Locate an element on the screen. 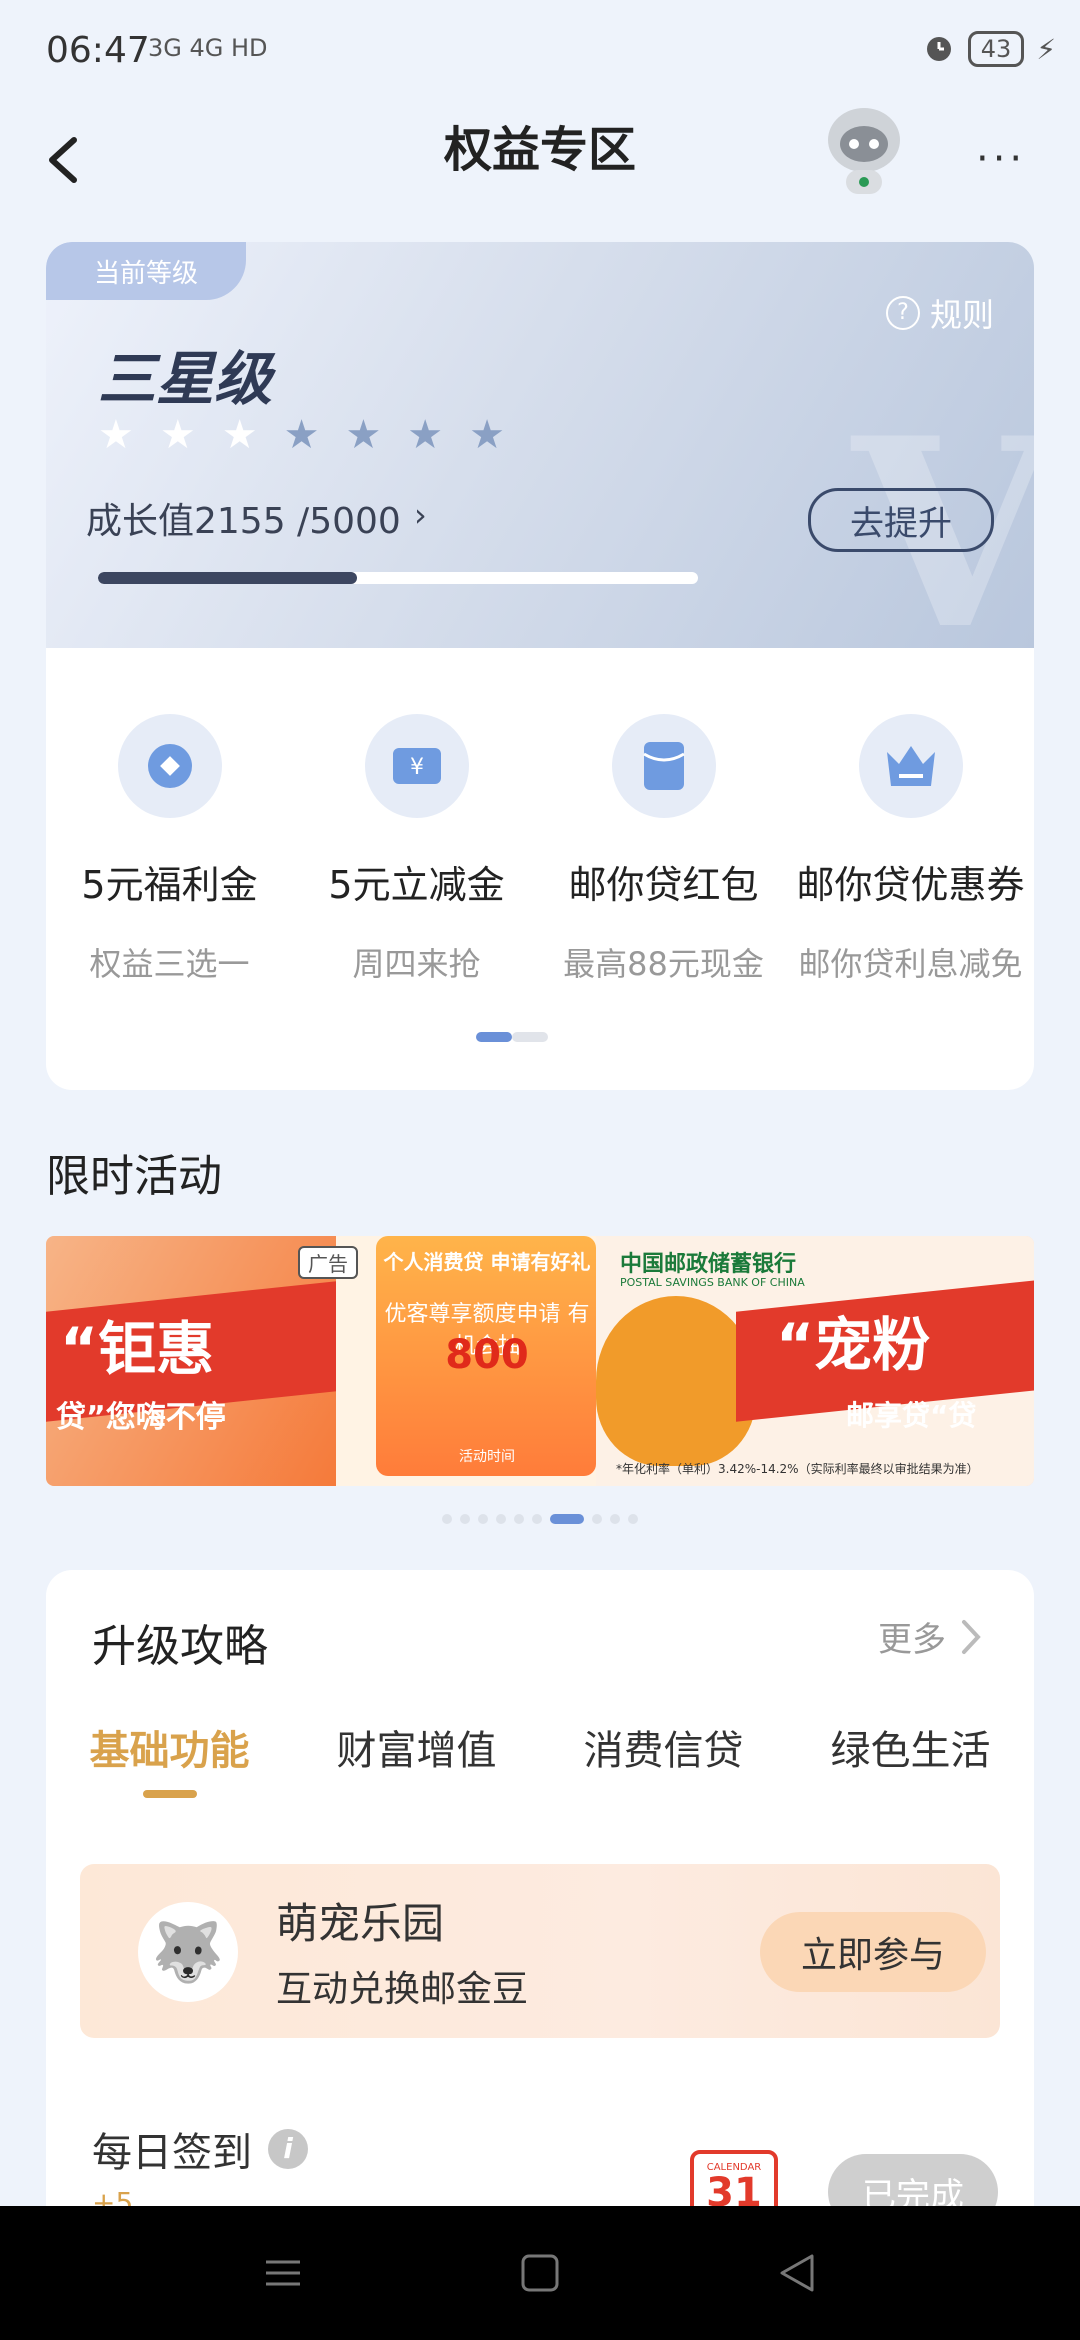 The height and width of the screenshot is (2340, 1080). tab-green-life: 绿色生活 is located at coordinates (910, 1747).